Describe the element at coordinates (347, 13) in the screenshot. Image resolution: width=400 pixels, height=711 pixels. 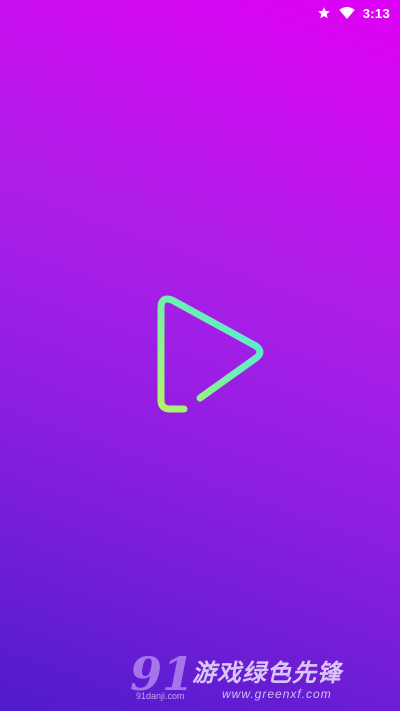
I see `wifi-icon` at that location.